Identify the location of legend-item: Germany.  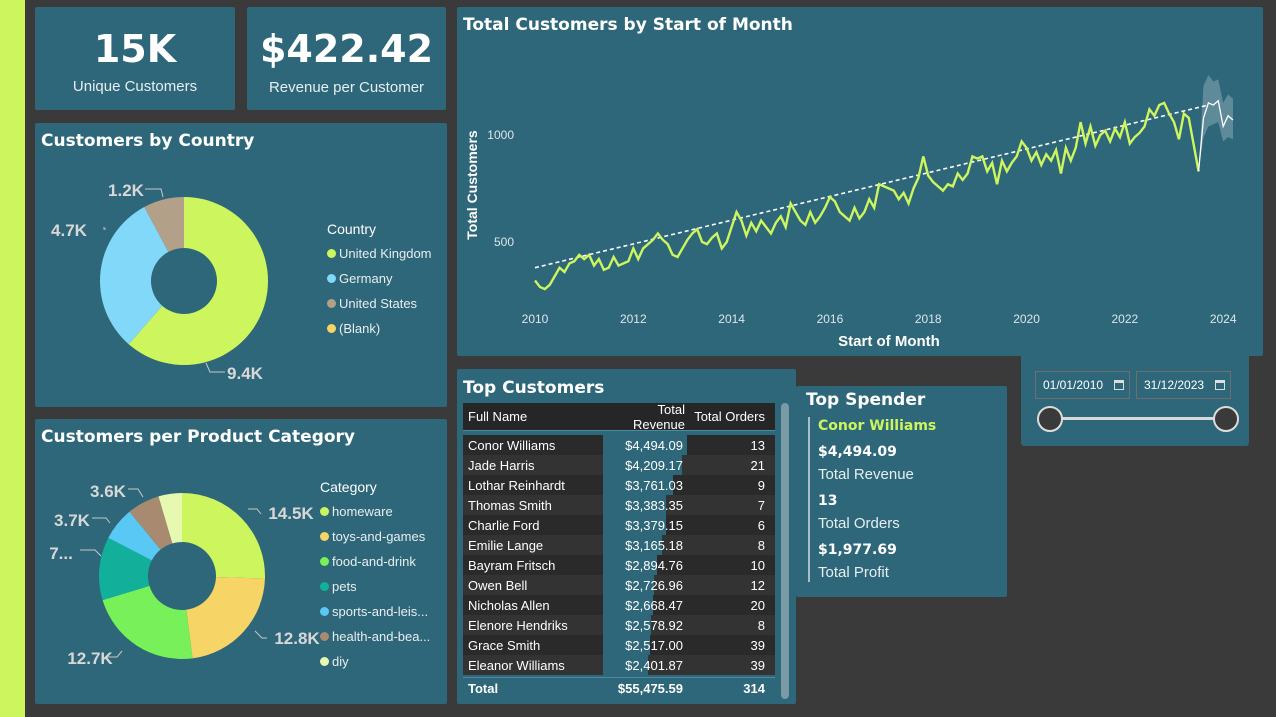
(379, 278).